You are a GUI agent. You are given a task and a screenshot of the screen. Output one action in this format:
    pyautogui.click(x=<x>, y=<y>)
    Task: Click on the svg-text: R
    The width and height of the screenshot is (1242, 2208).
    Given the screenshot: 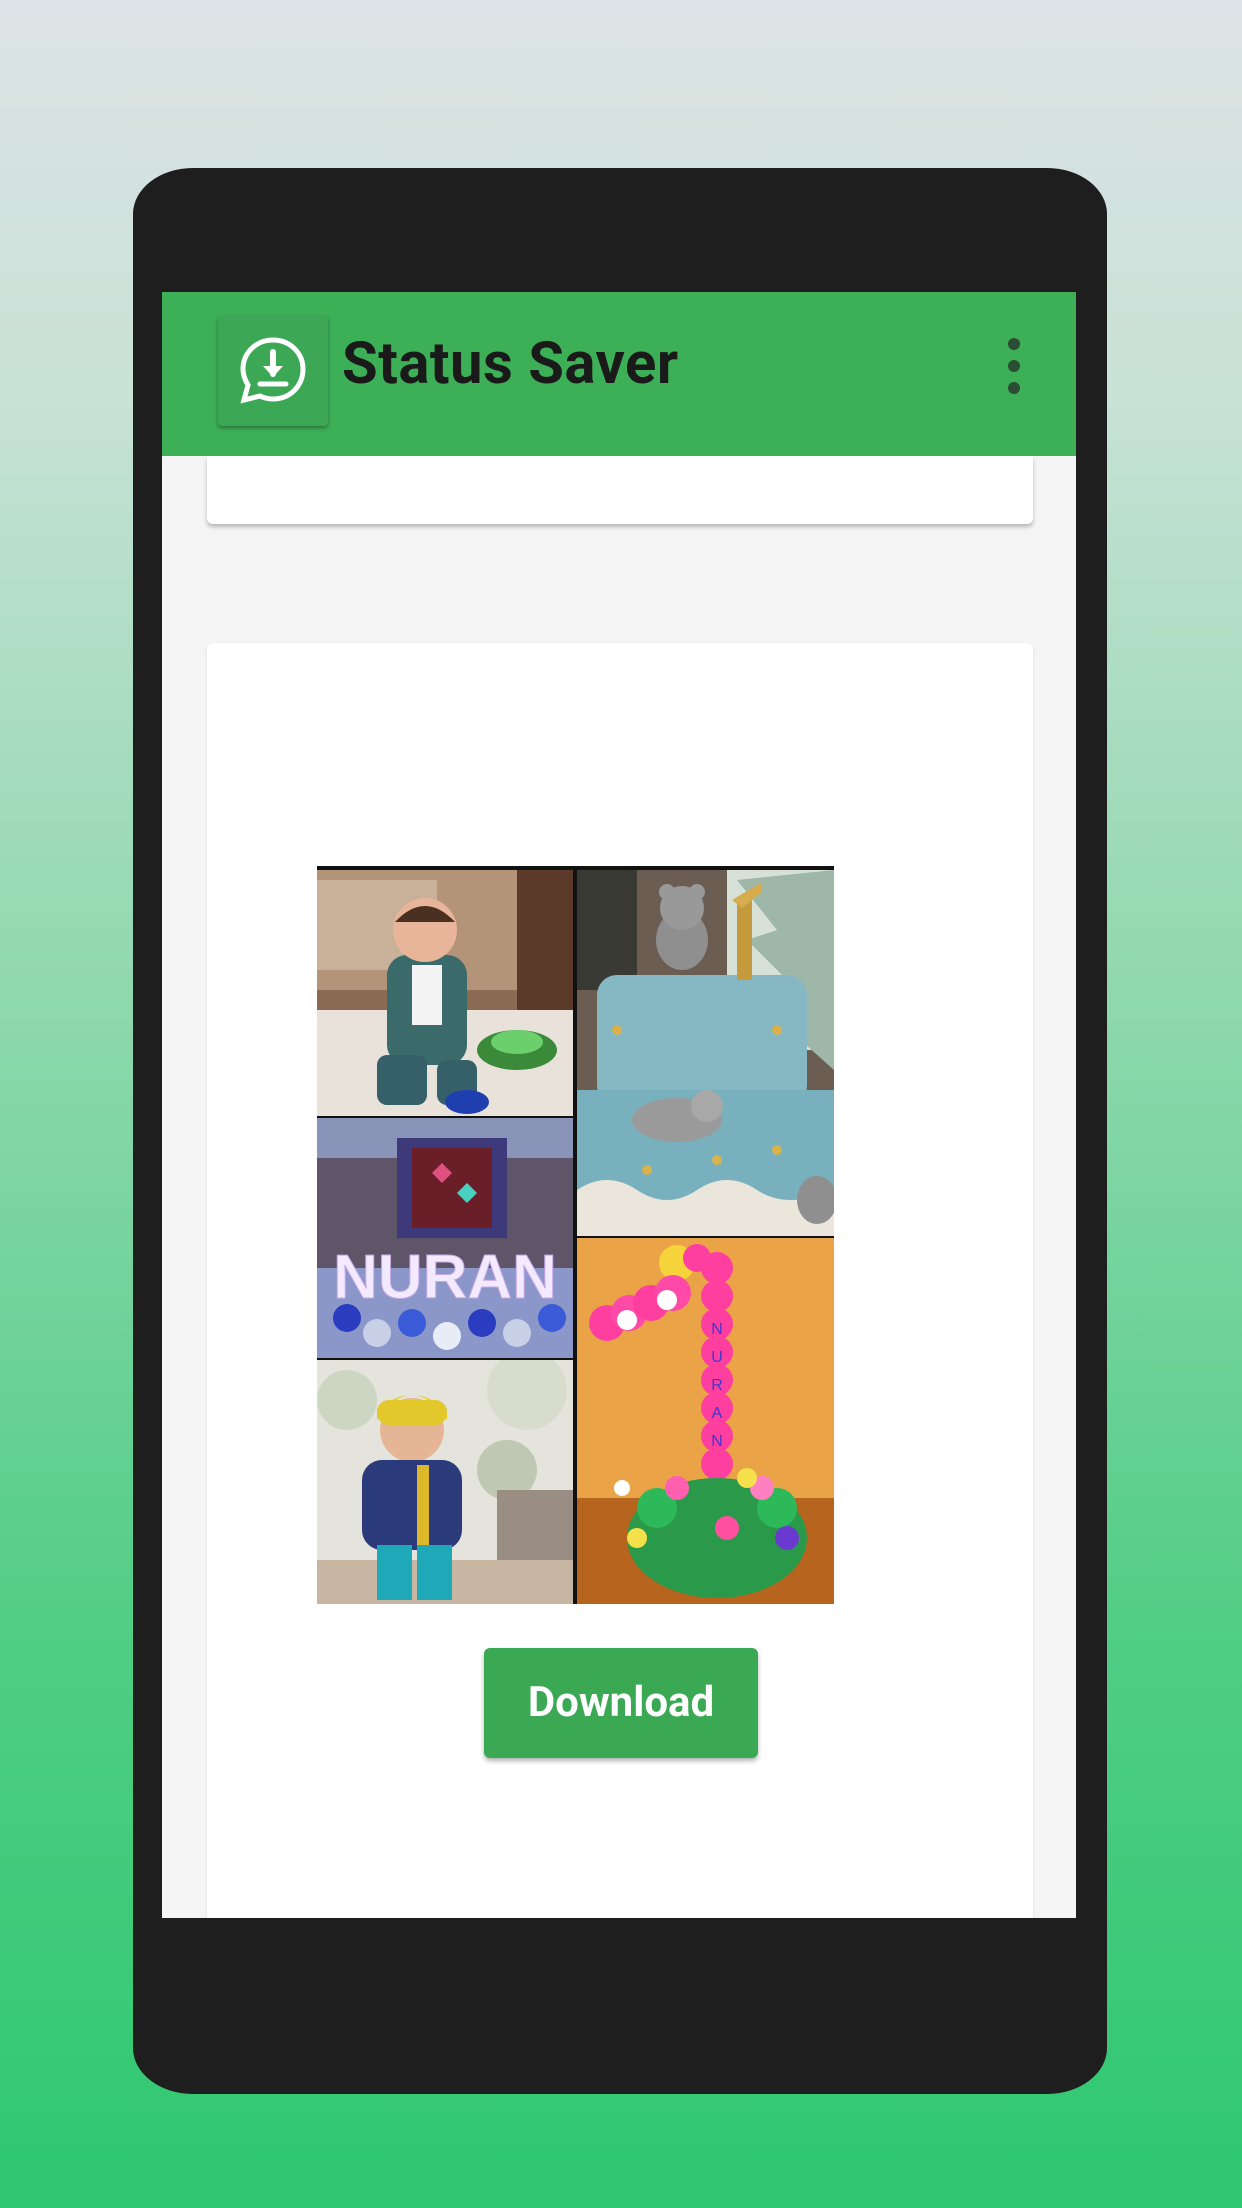 What is the action you would take?
    pyautogui.click(x=717, y=1385)
    